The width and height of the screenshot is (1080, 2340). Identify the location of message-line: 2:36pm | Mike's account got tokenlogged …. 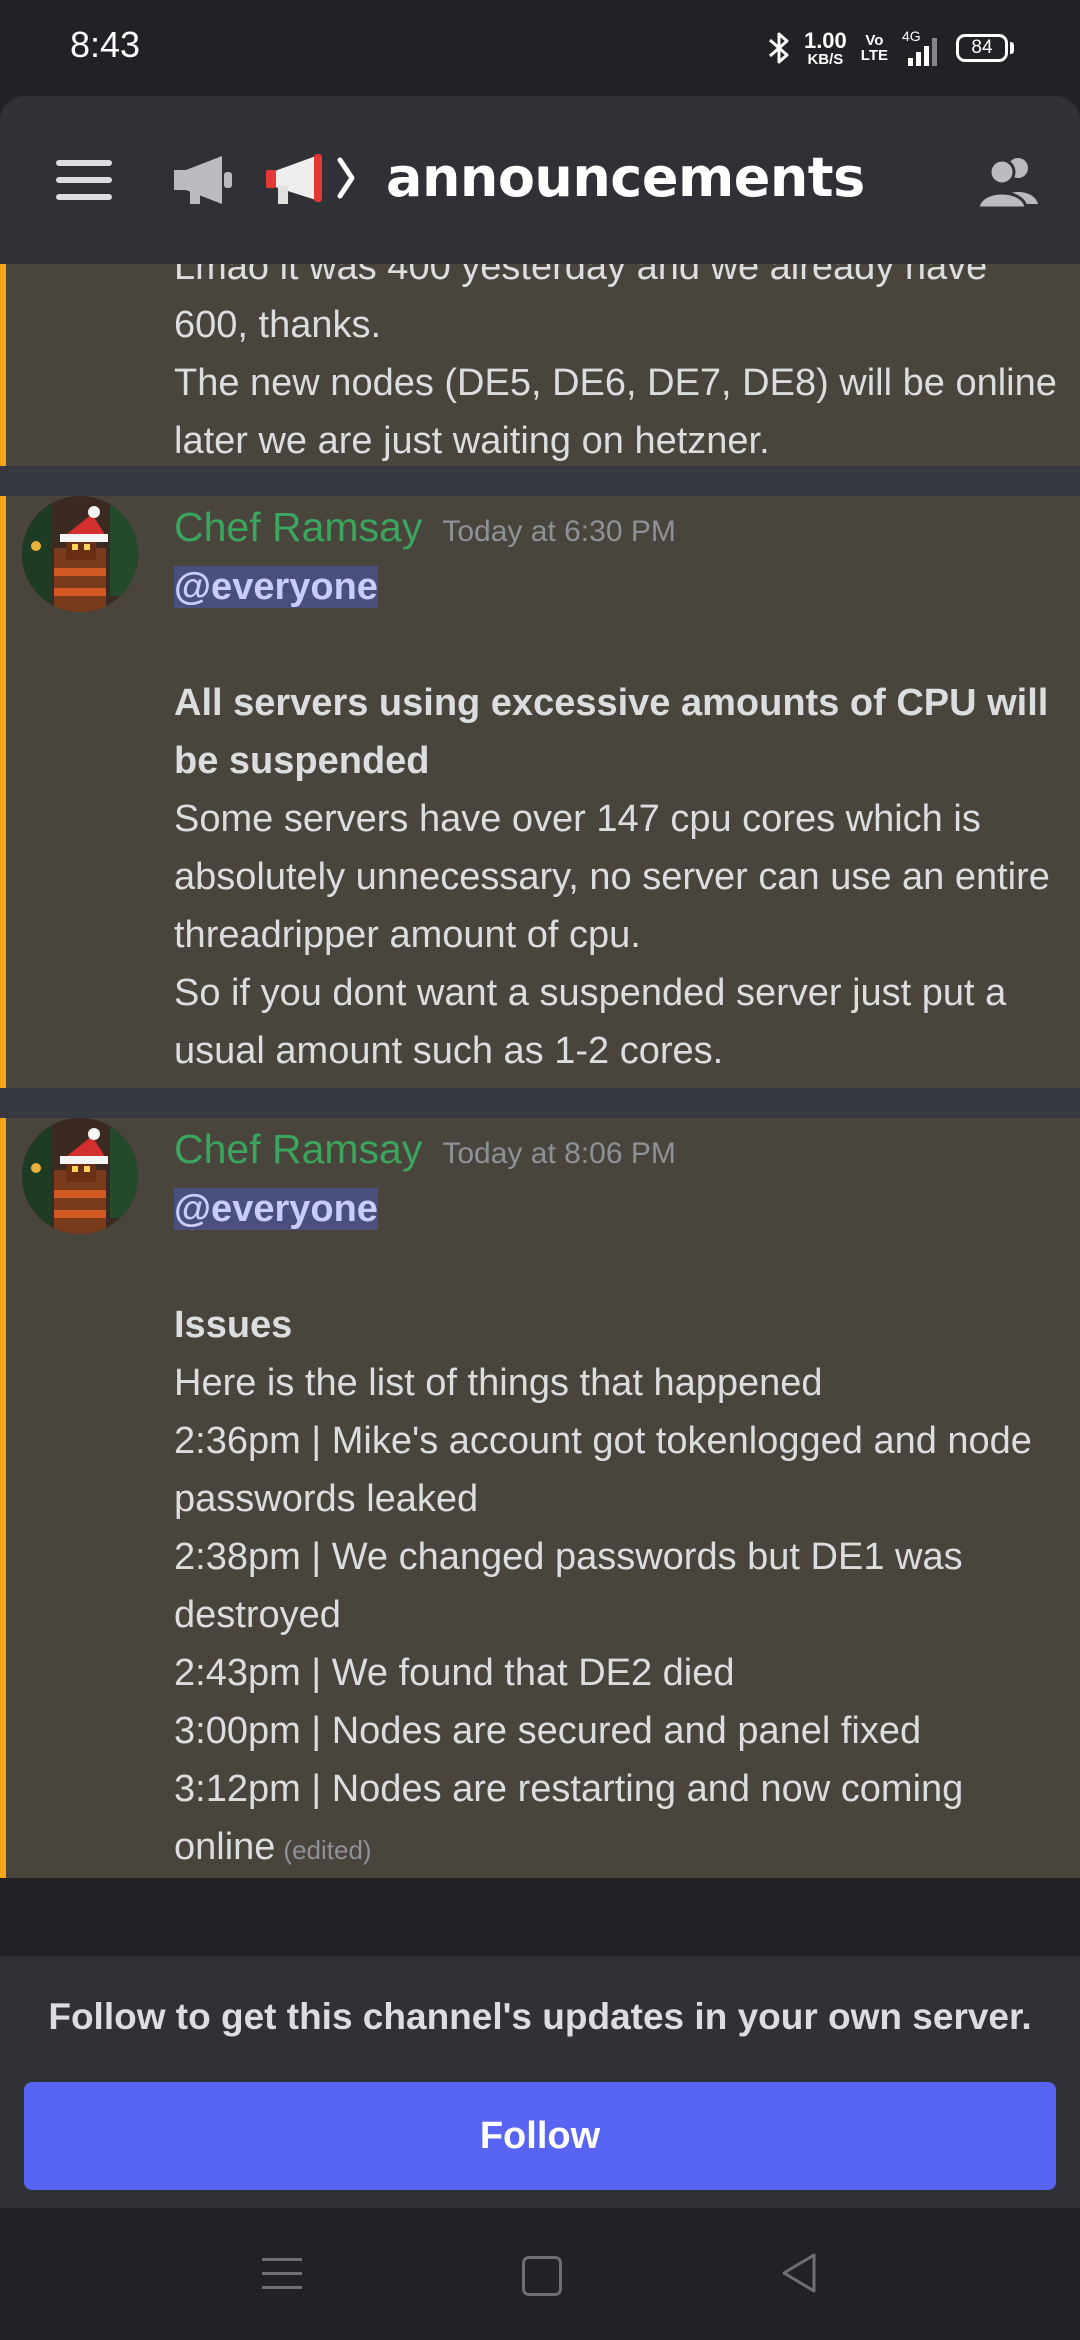
(603, 1470).